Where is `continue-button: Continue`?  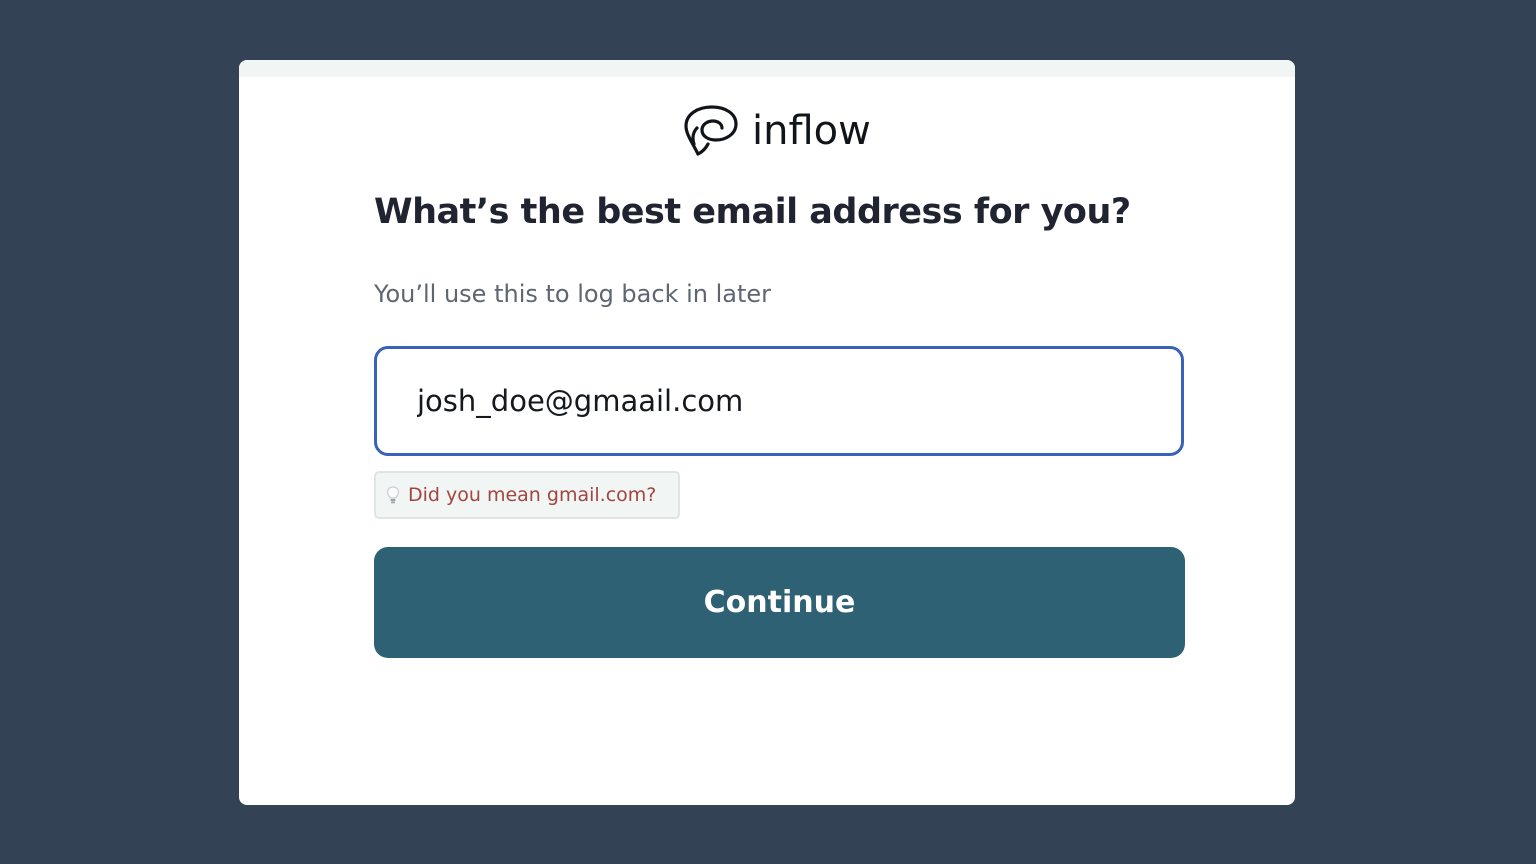
continue-button: Continue is located at coordinates (779, 602).